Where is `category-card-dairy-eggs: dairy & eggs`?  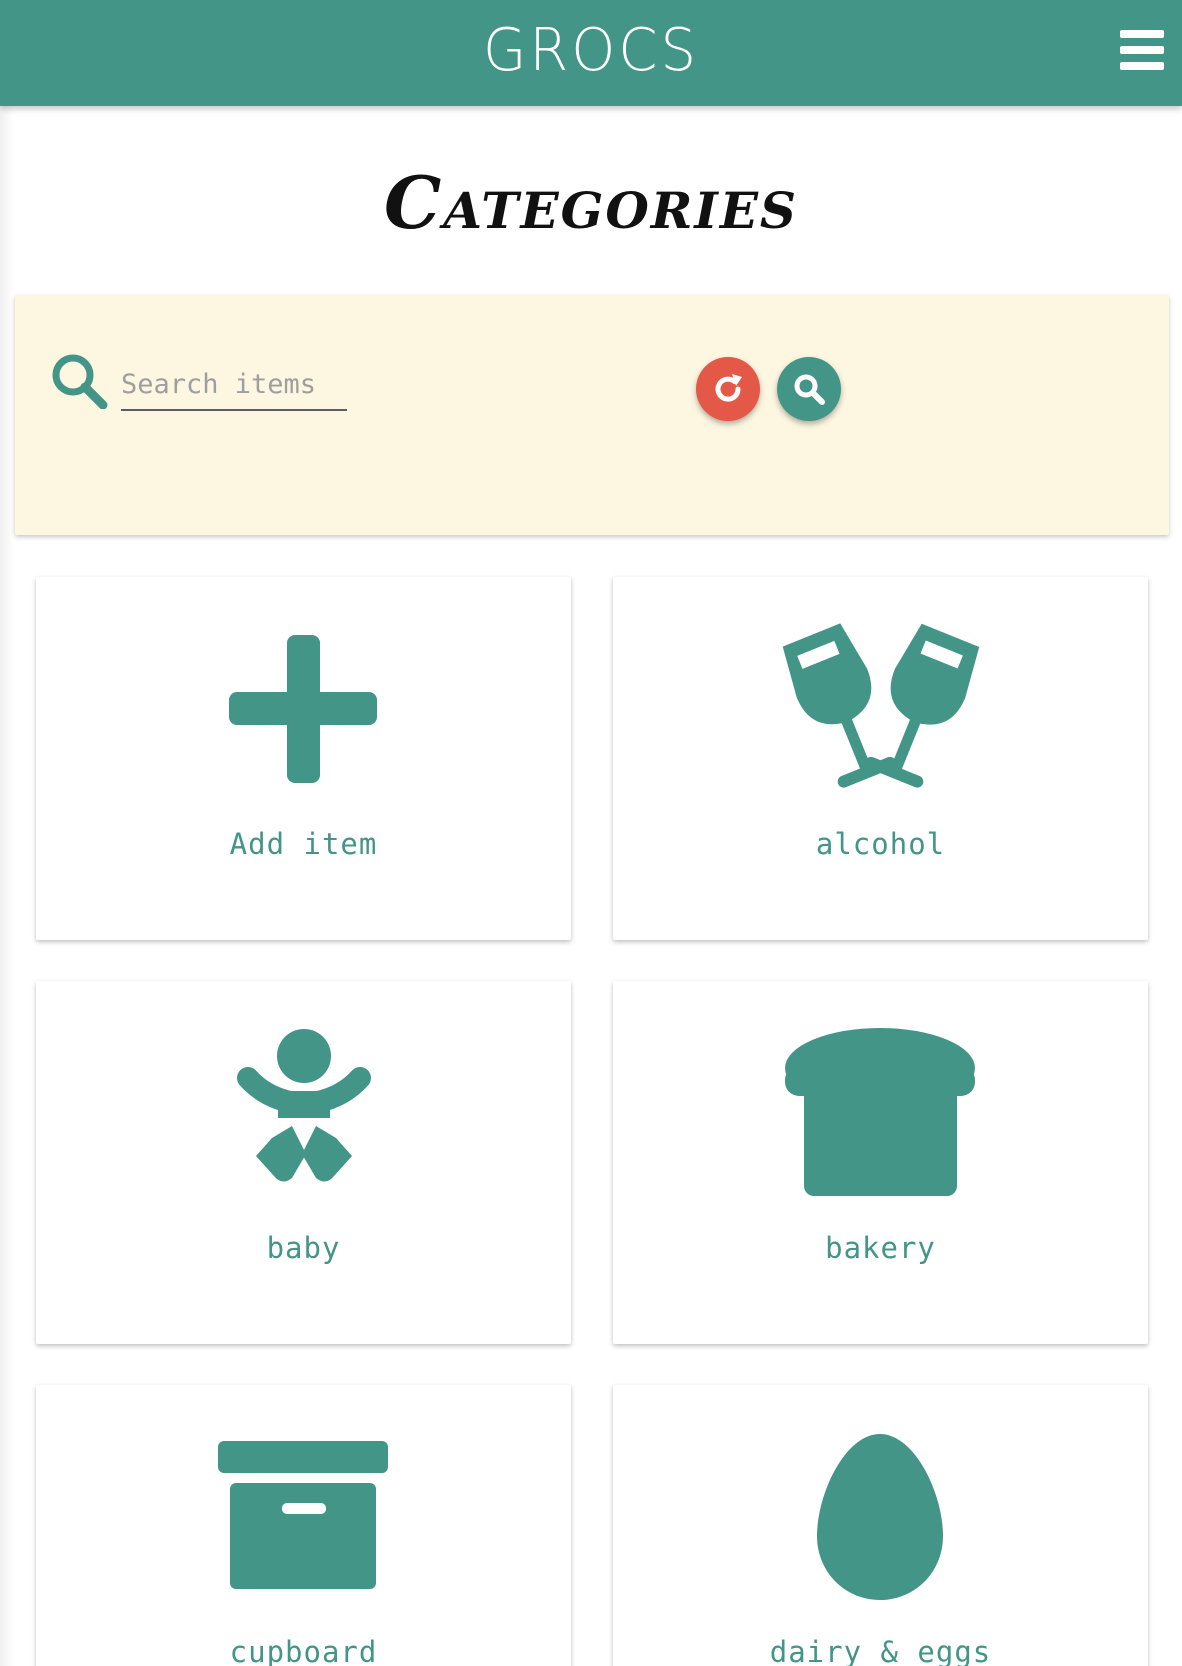
category-card-dairy-eggs: dairy & eggs is located at coordinates (880, 1525).